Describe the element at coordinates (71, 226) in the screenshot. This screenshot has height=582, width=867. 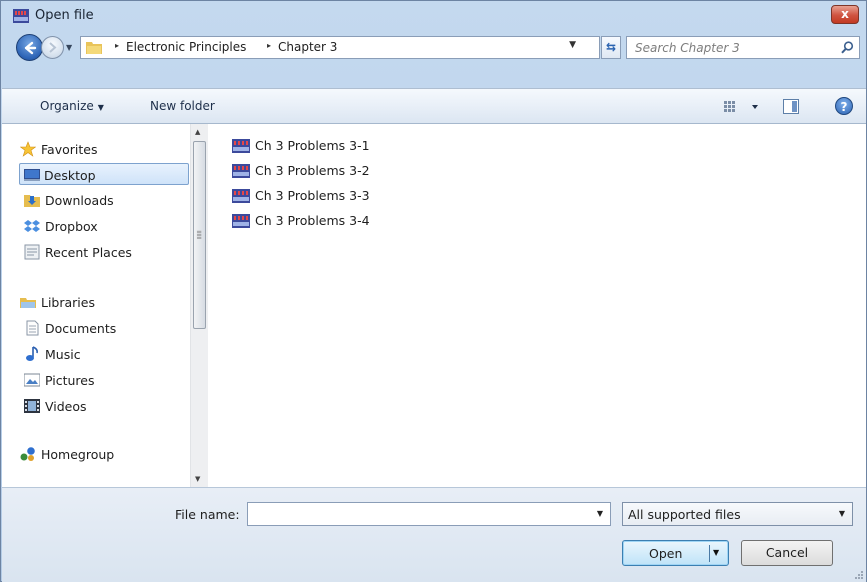
I see `sidebar-item-label: Dropbox` at that location.